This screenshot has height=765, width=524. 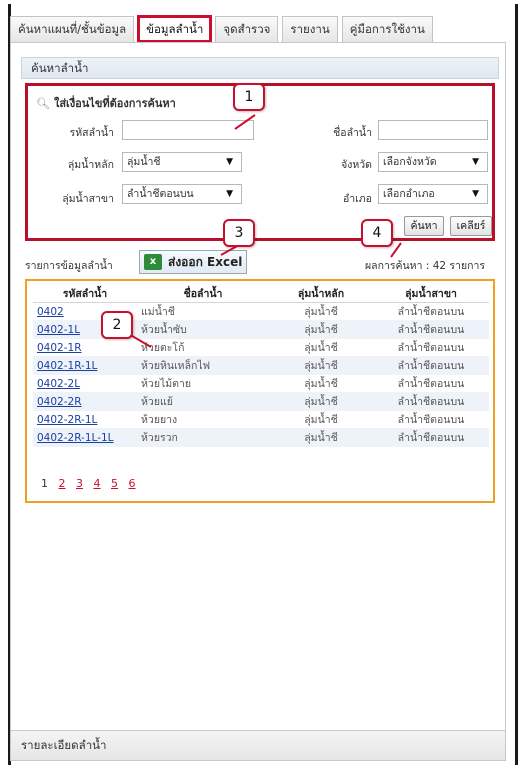 What do you see at coordinates (182, 162) in the screenshot?
I see `main-basin-select: ลุ่มน้ำชี ▼` at bounding box center [182, 162].